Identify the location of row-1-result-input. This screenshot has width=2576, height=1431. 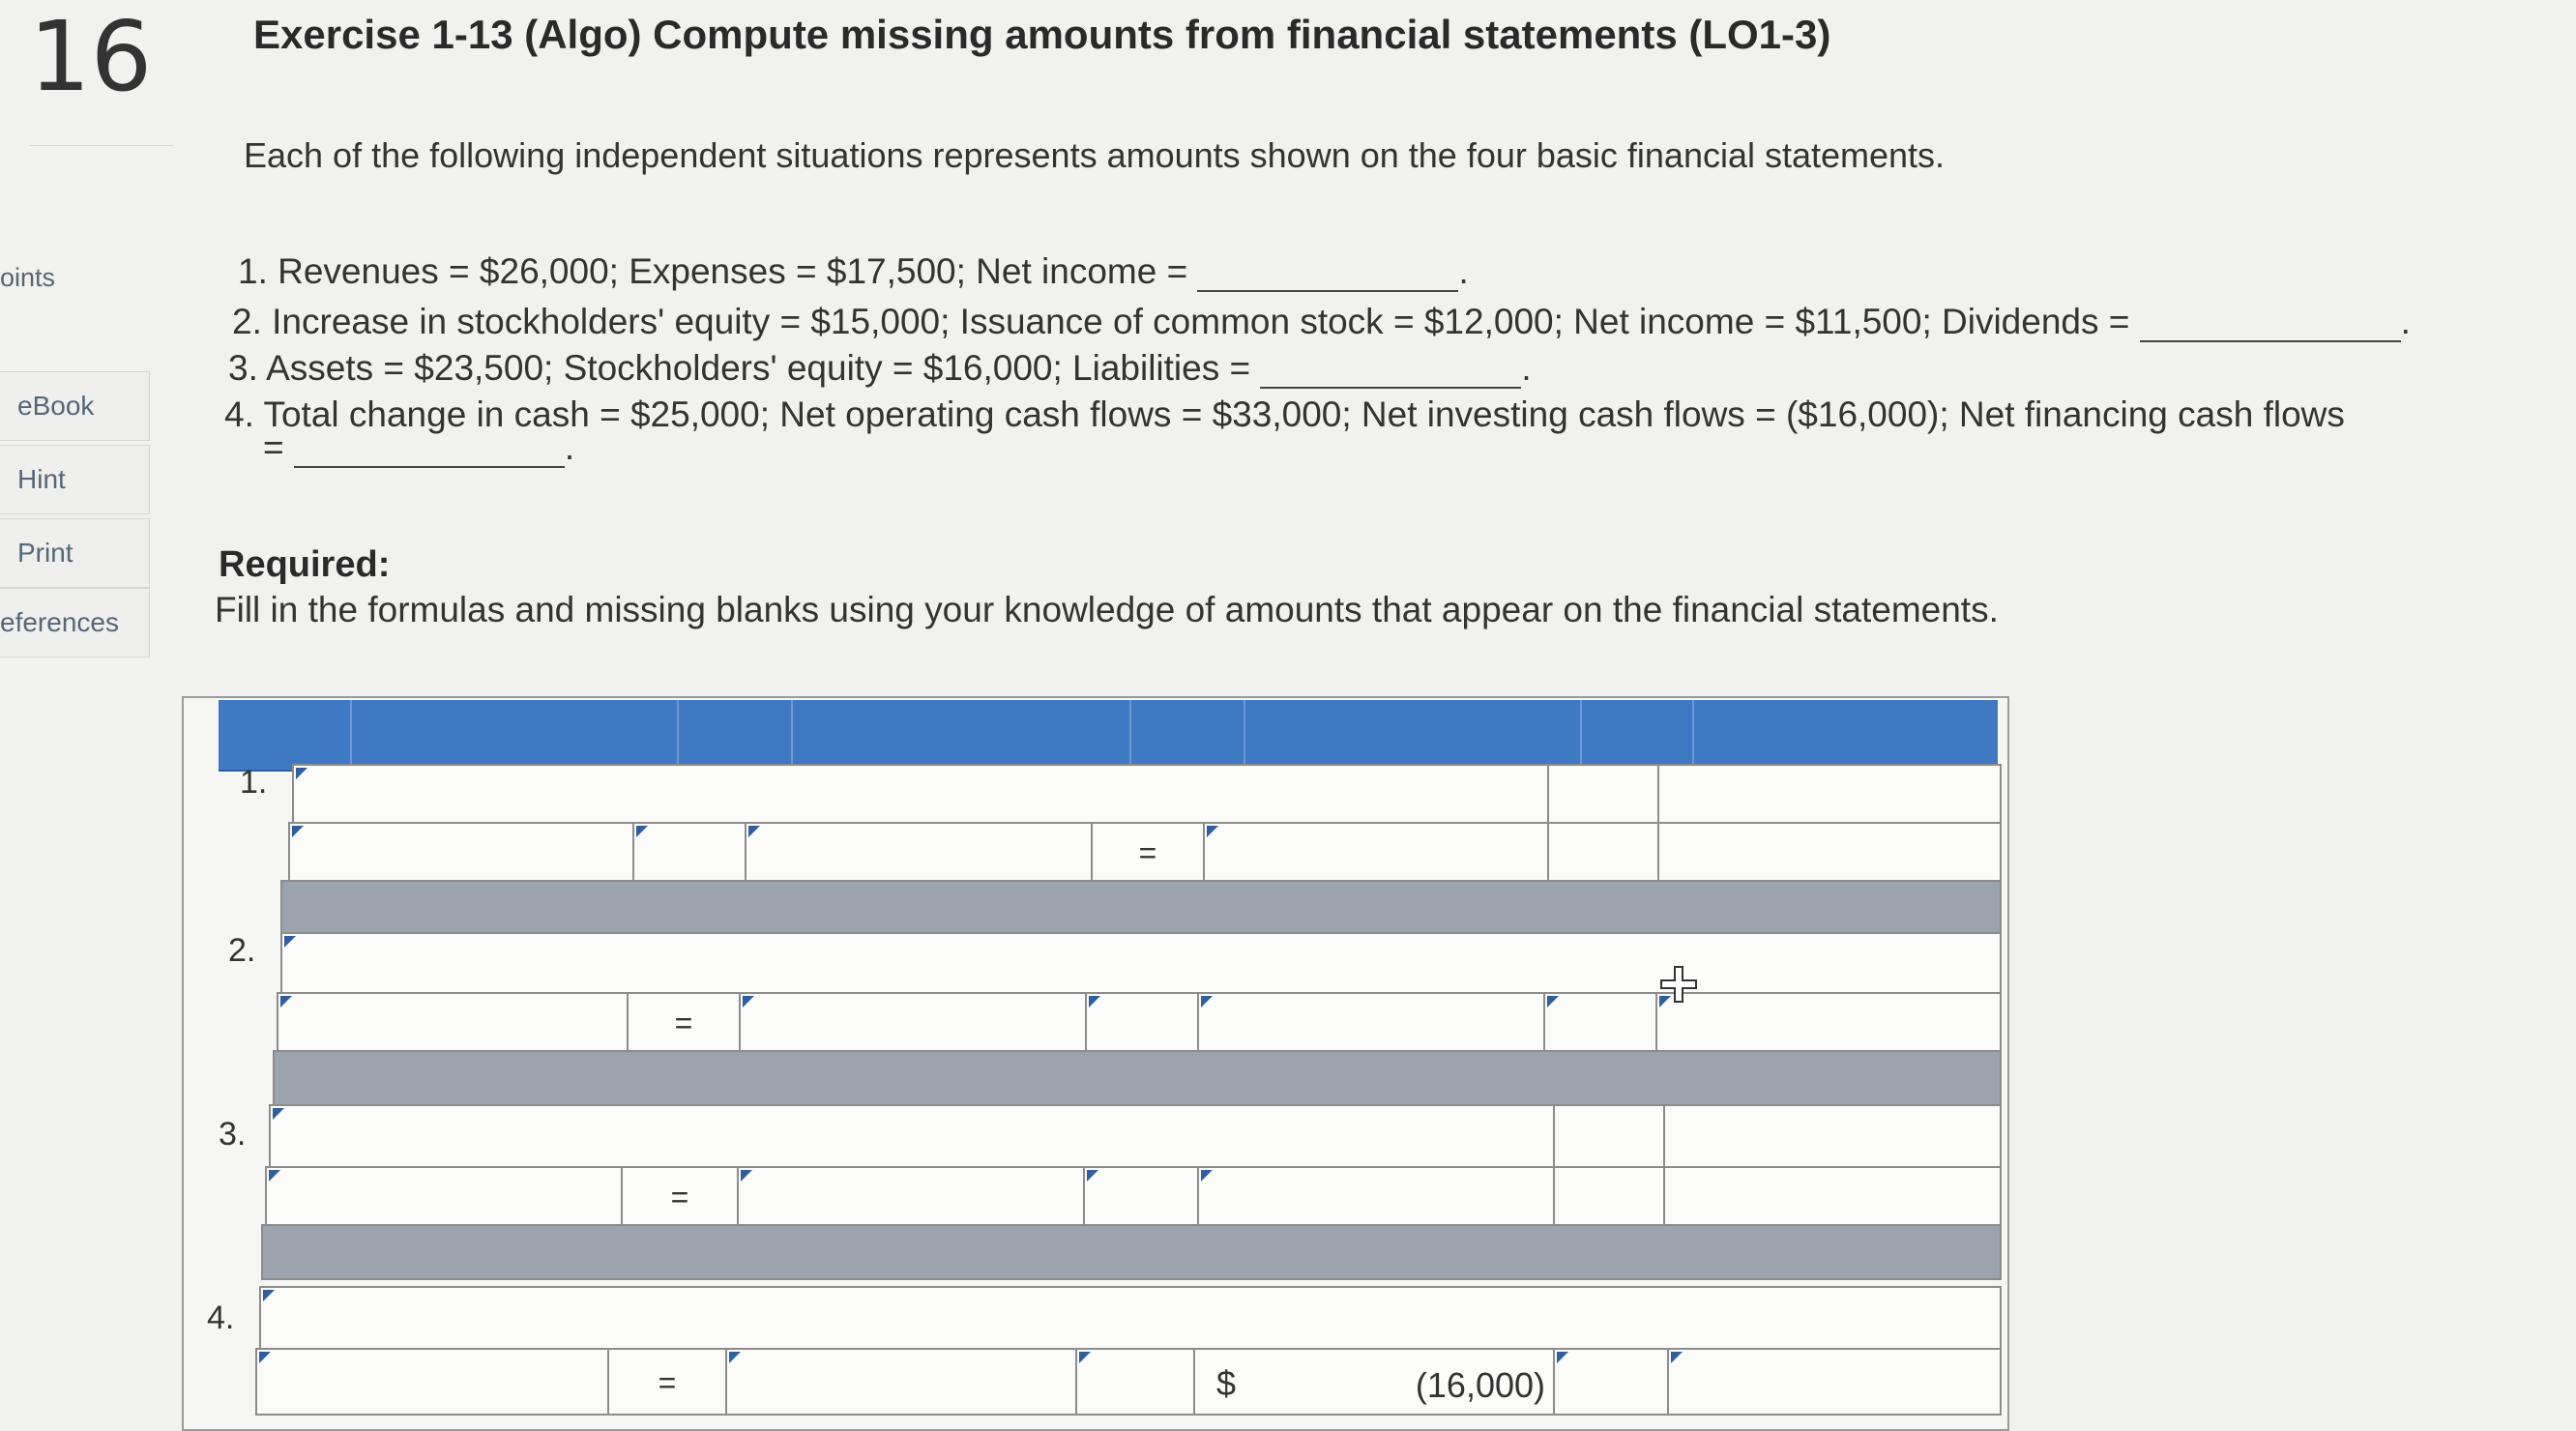
(1376, 852).